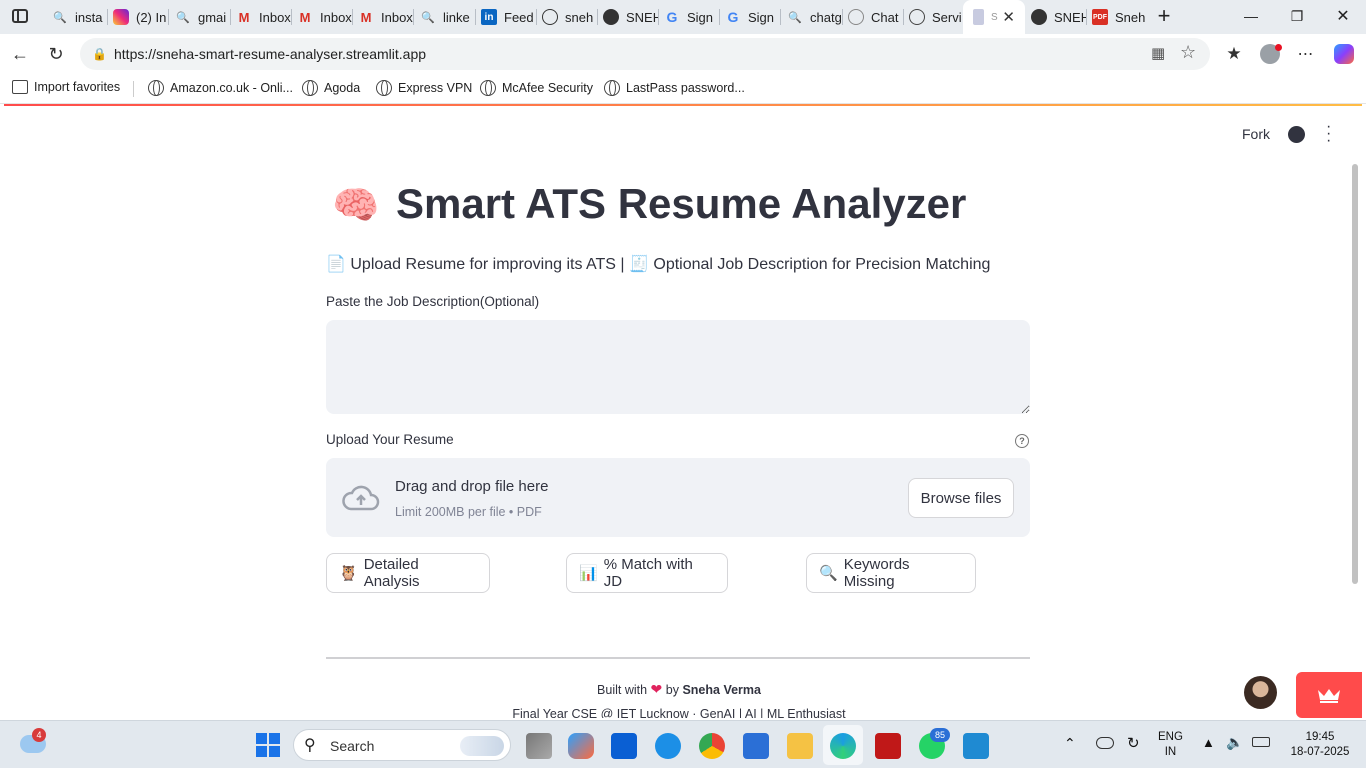 Image resolution: width=1366 pixels, height=768 pixels. Describe the element at coordinates (678, 367) in the screenshot. I see `job-description-input` at that location.